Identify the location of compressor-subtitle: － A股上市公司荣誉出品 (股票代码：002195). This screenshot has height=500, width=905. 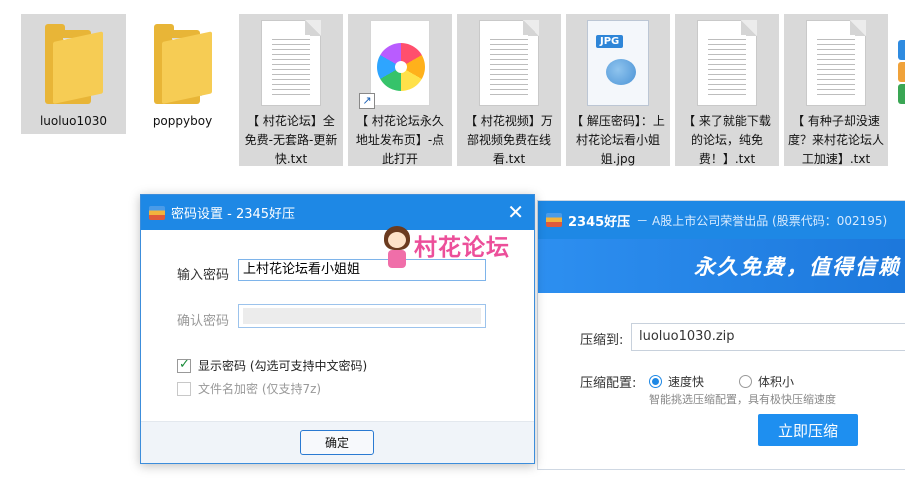
(762, 220).